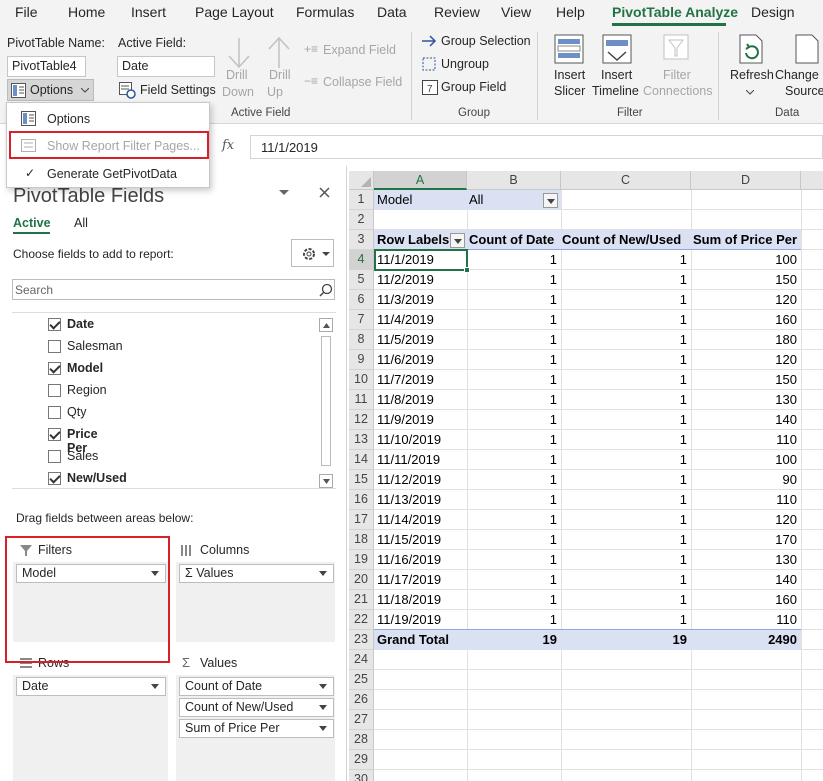  Describe the element at coordinates (54, 390) in the screenshot. I see `checkbox-region` at that location.